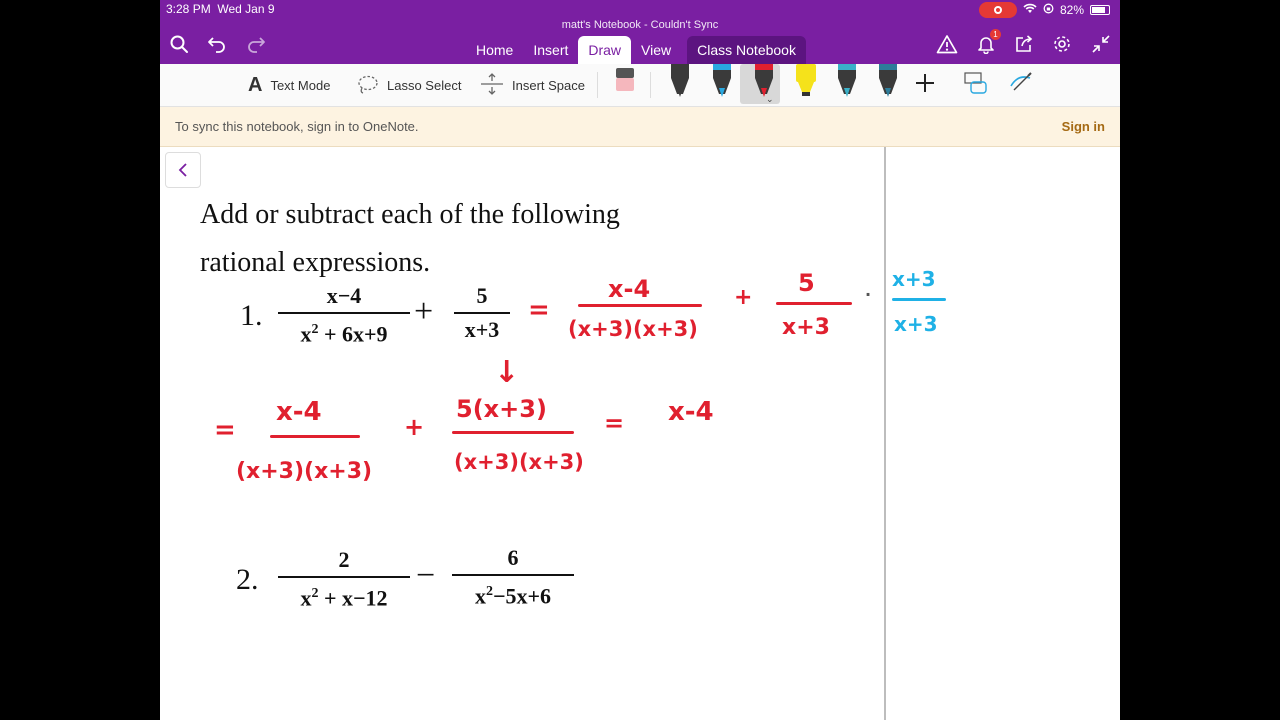 This screenshot has height=720, width=1280. What do you see at coordinates (746, 50) in the screenshot?
I see `tab-class-notebook: Class Notebook` at bounding box center [746, 50].